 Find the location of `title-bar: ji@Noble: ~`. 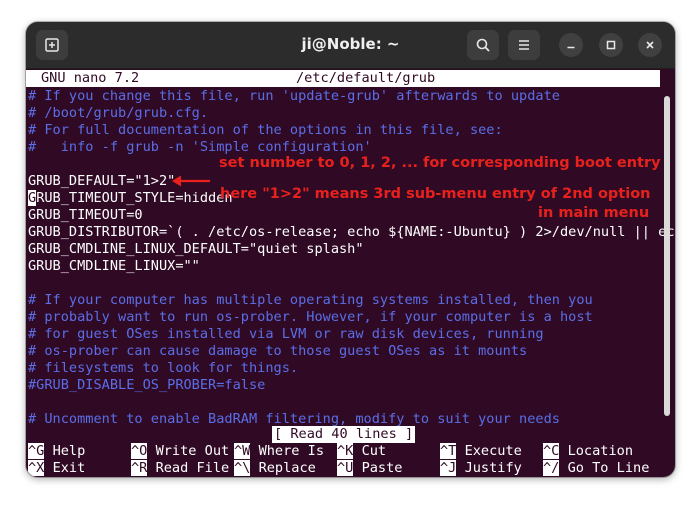

title-bar: ji@Noble: ~ is located at coordinates (350, 45).